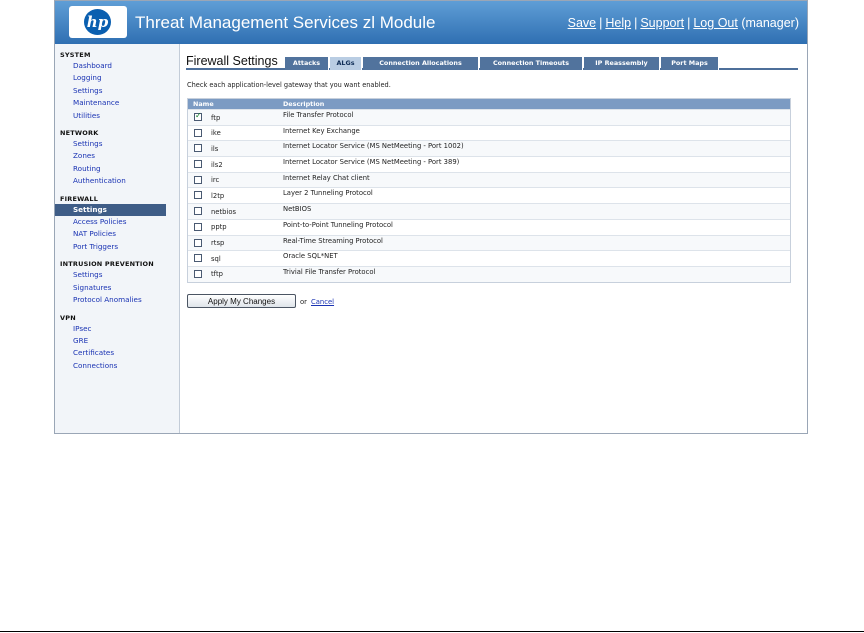 The height and width of the screenshot is (633, 864). What do you see at coordinates (304, 104) in the screenshot?
I see `column-header-description: Description` at bounding box center [304, 104].